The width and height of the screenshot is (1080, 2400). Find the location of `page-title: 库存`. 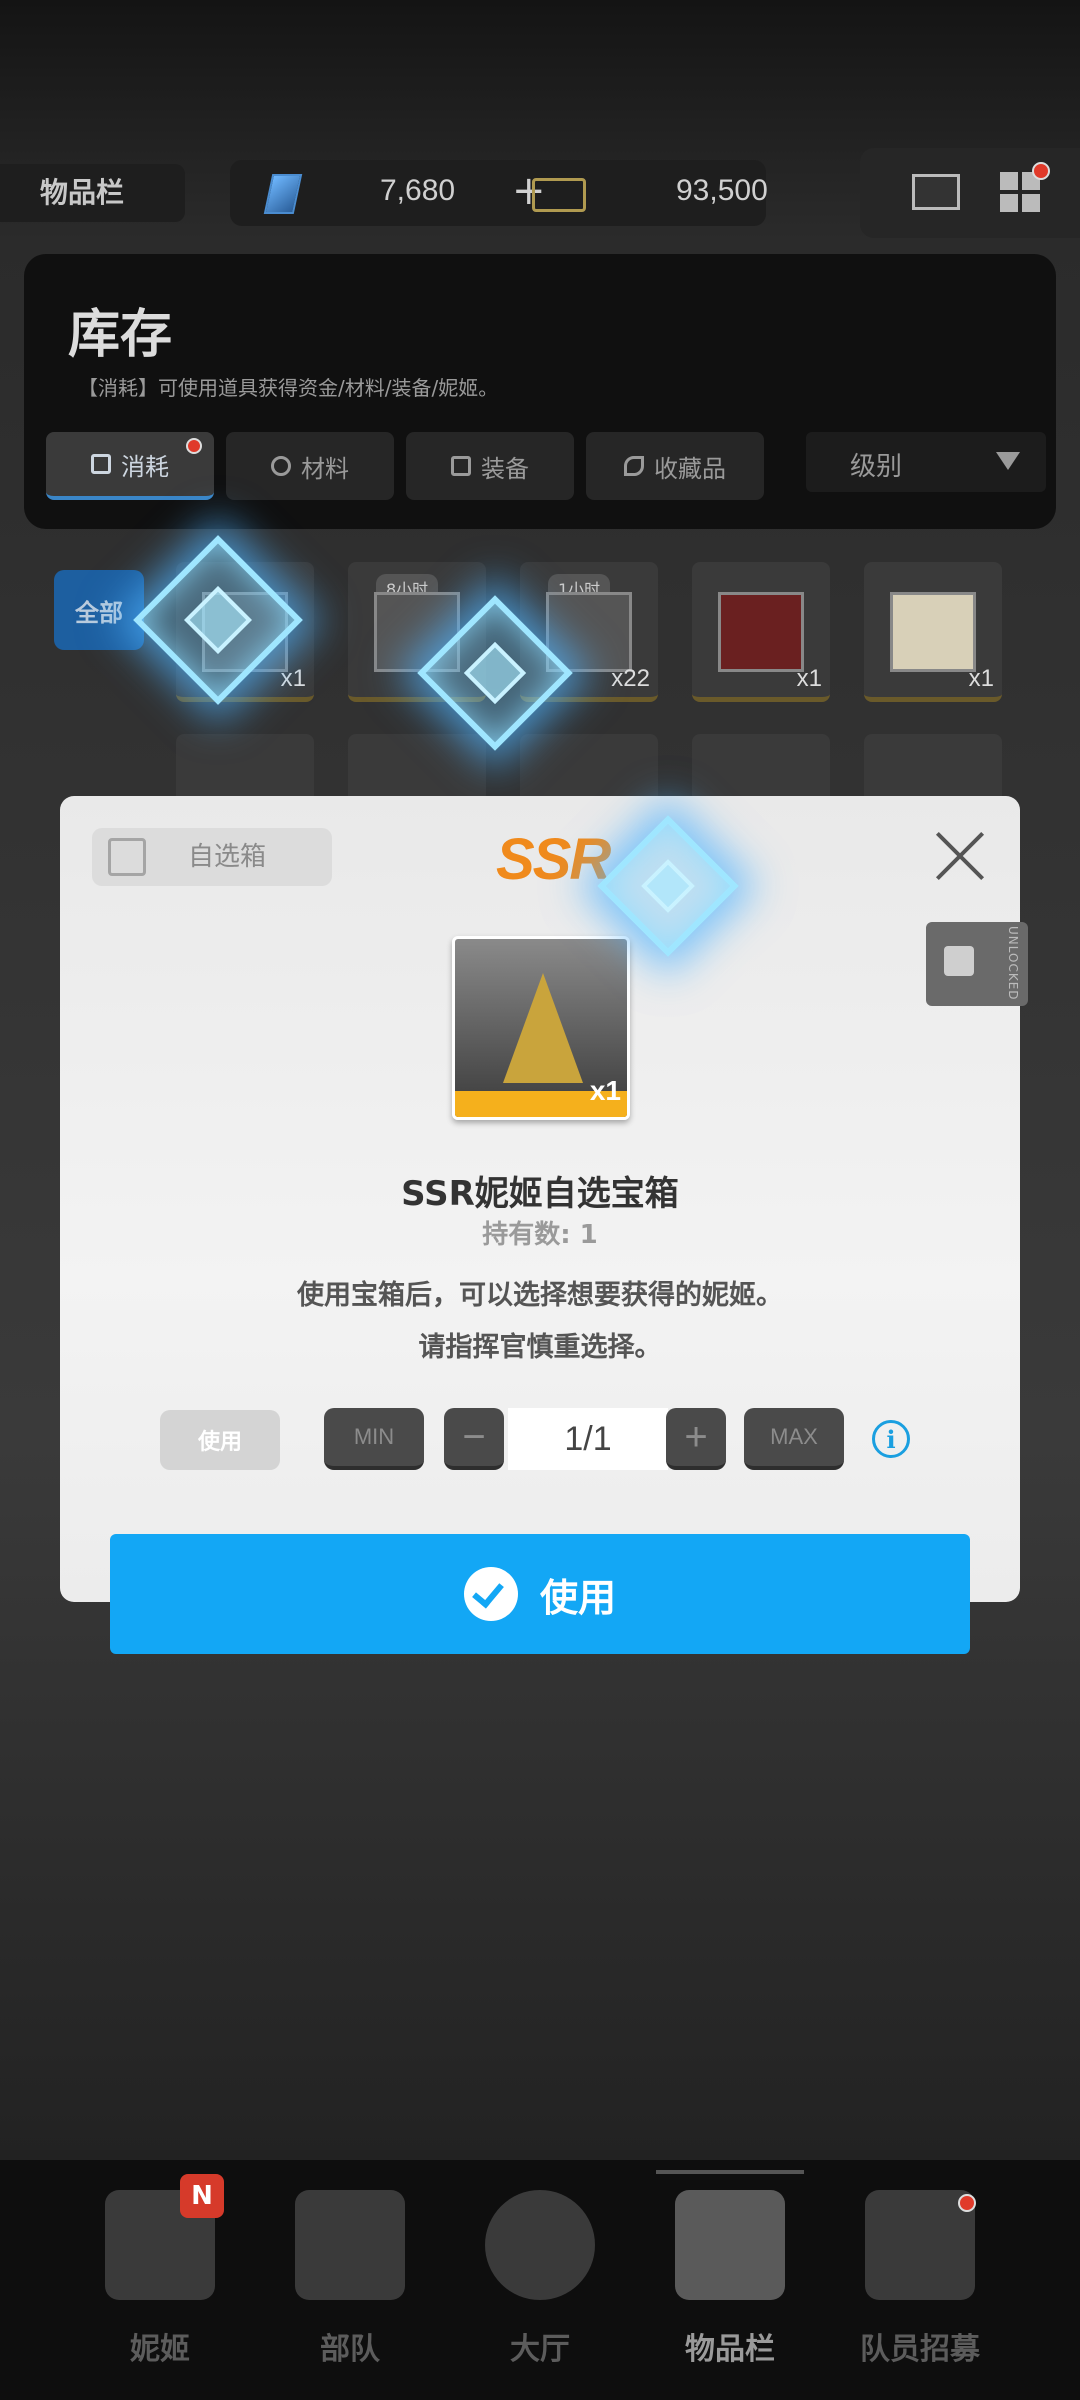

page-title: 库存 is located at coordinates (120, 335).